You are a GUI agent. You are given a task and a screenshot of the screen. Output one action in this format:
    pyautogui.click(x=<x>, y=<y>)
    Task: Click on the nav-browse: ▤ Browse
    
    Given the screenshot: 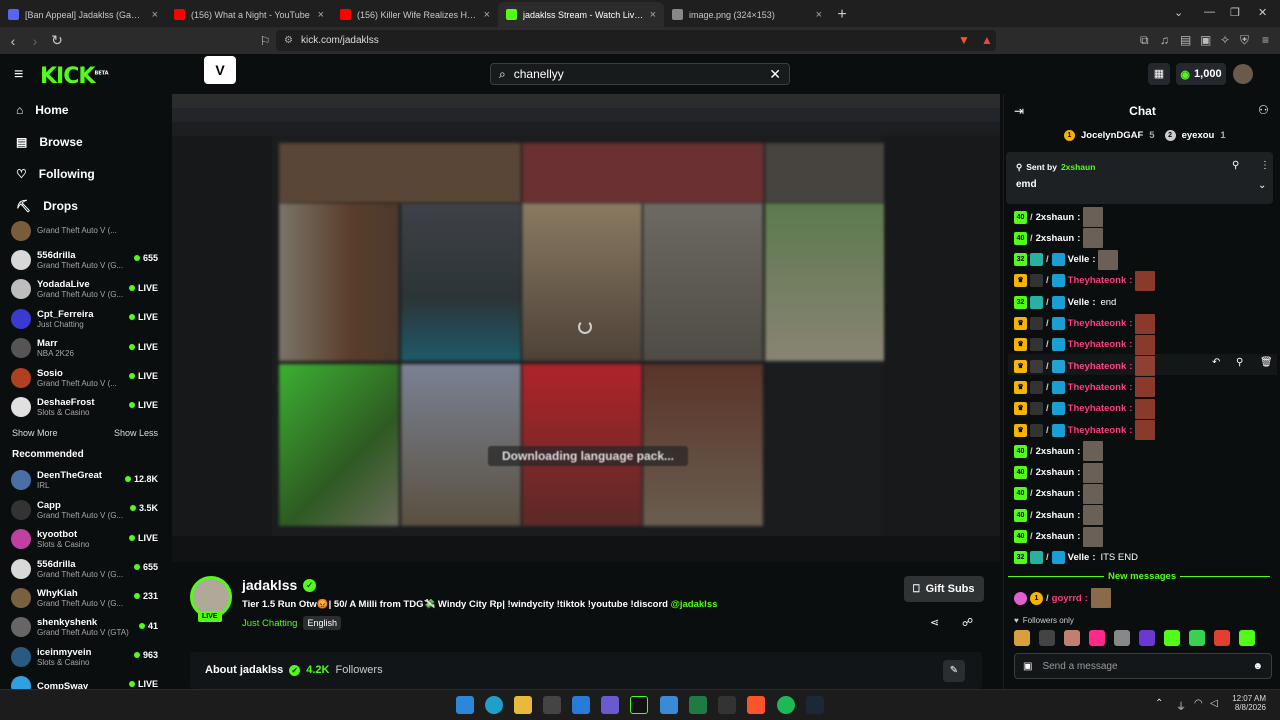 What is the action you would take?
    pyautogui.click(x=85, y=142)
    